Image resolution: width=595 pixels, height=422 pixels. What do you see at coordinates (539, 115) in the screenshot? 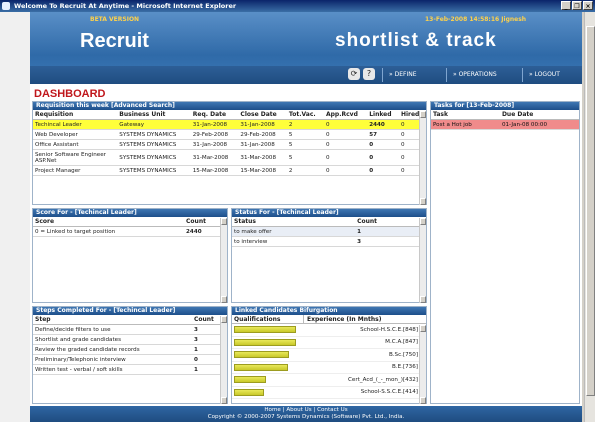
I see `column-header: Due Date` at bounding box center [539, 115].